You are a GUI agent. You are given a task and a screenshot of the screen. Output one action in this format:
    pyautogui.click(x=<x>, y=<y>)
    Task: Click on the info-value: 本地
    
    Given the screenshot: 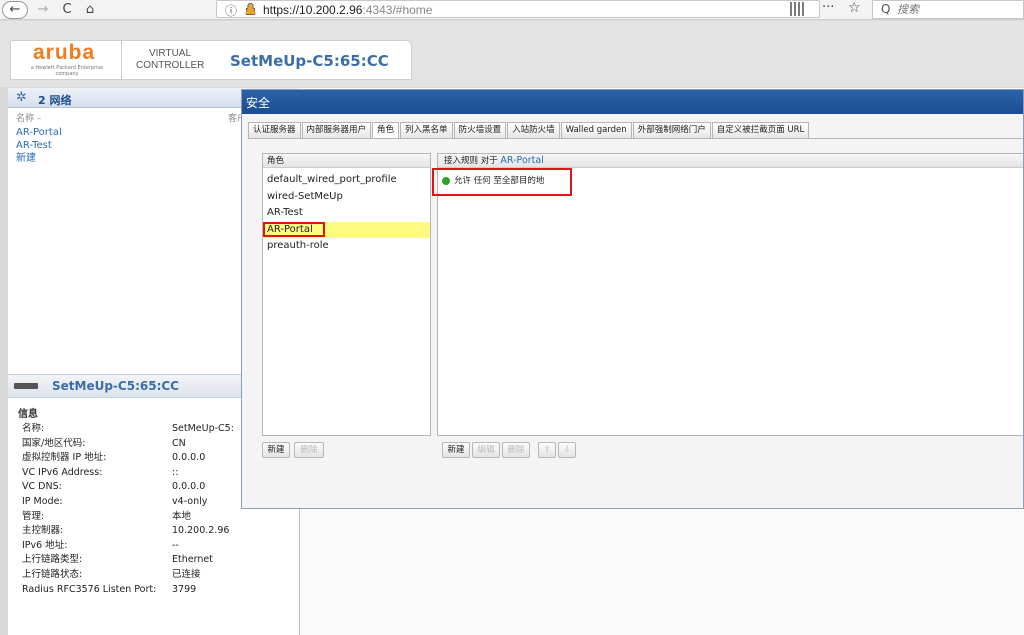 What is the action you would take?
    pyautogui.click(x=182, y=516)
    